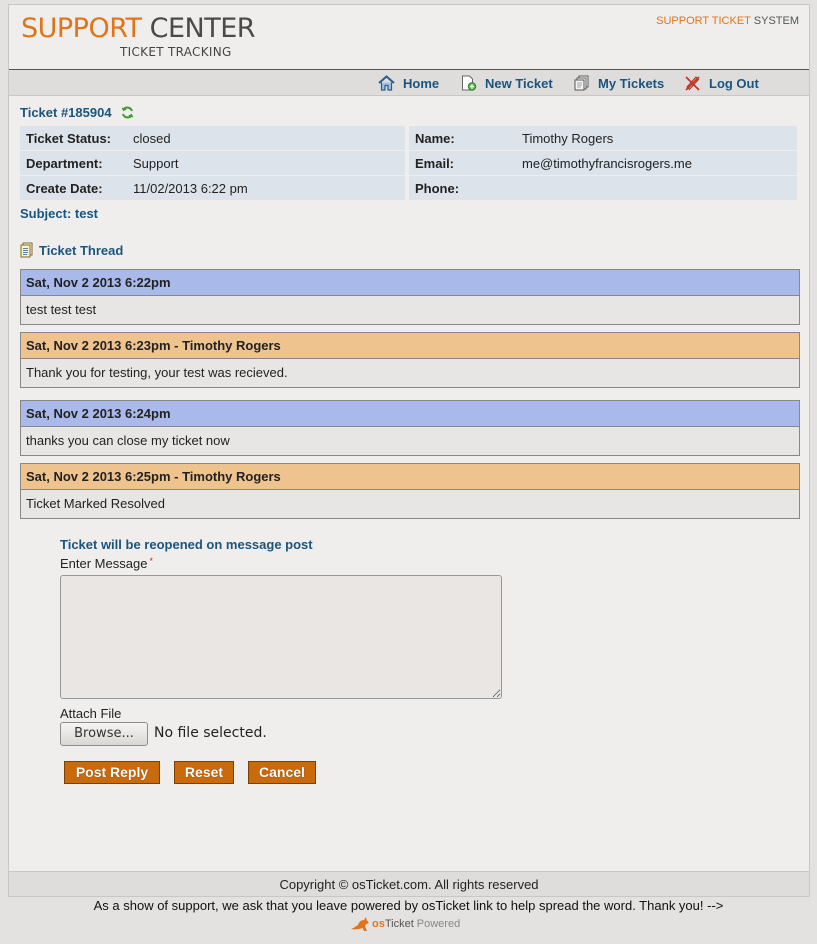 This screenshot has width=817, height=944. Describe the element at coordinates (462, 188) in the screenshot. I see `phone-label: Phone:` at that location.